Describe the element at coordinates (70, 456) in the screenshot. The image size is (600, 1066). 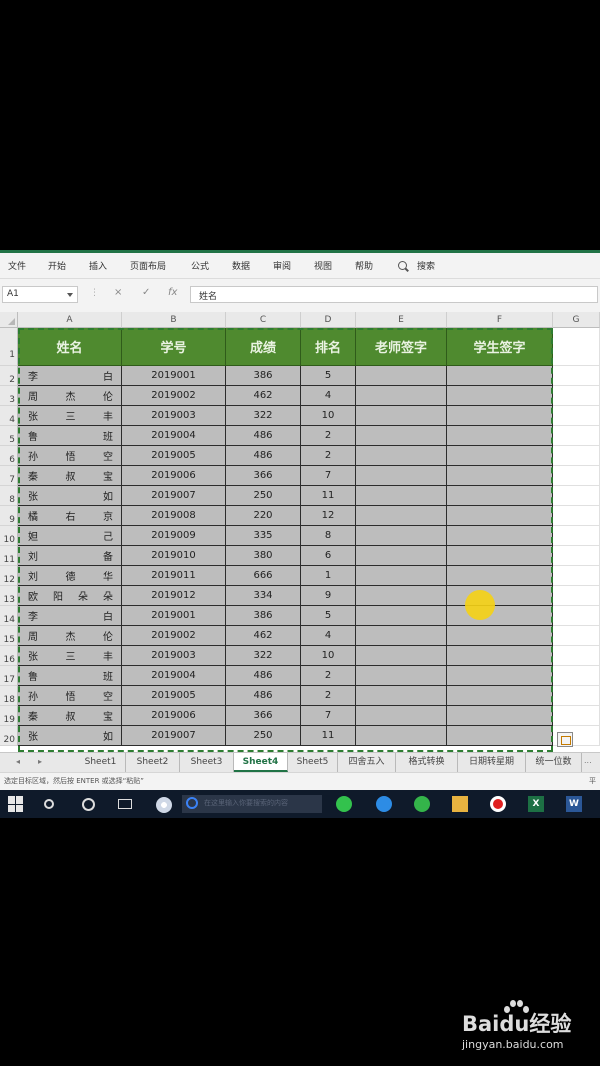
I see `name-cell: 孙悟空` at that location.